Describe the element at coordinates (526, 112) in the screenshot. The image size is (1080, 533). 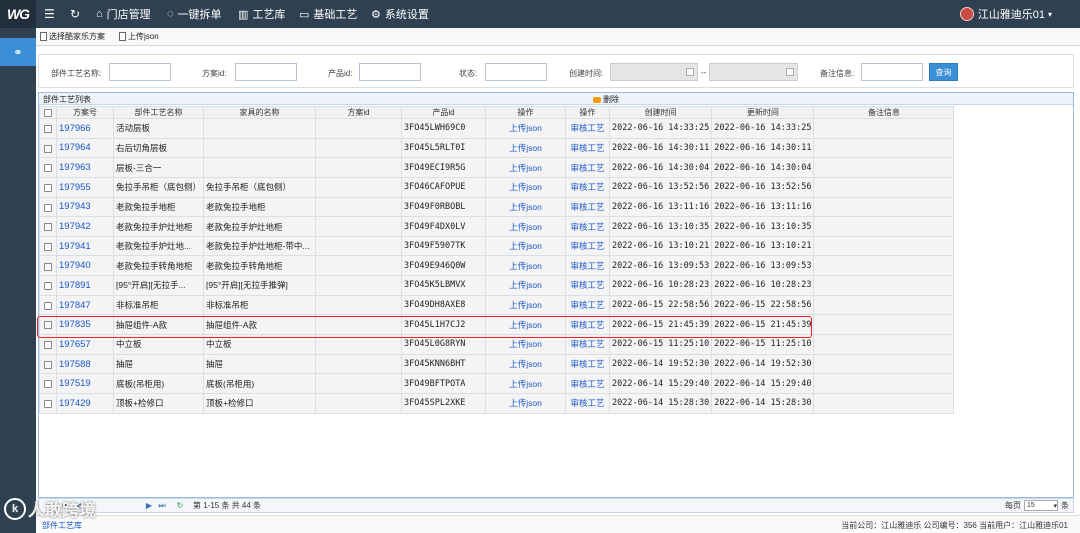
I see `col-header-operation: 操作` at that location.